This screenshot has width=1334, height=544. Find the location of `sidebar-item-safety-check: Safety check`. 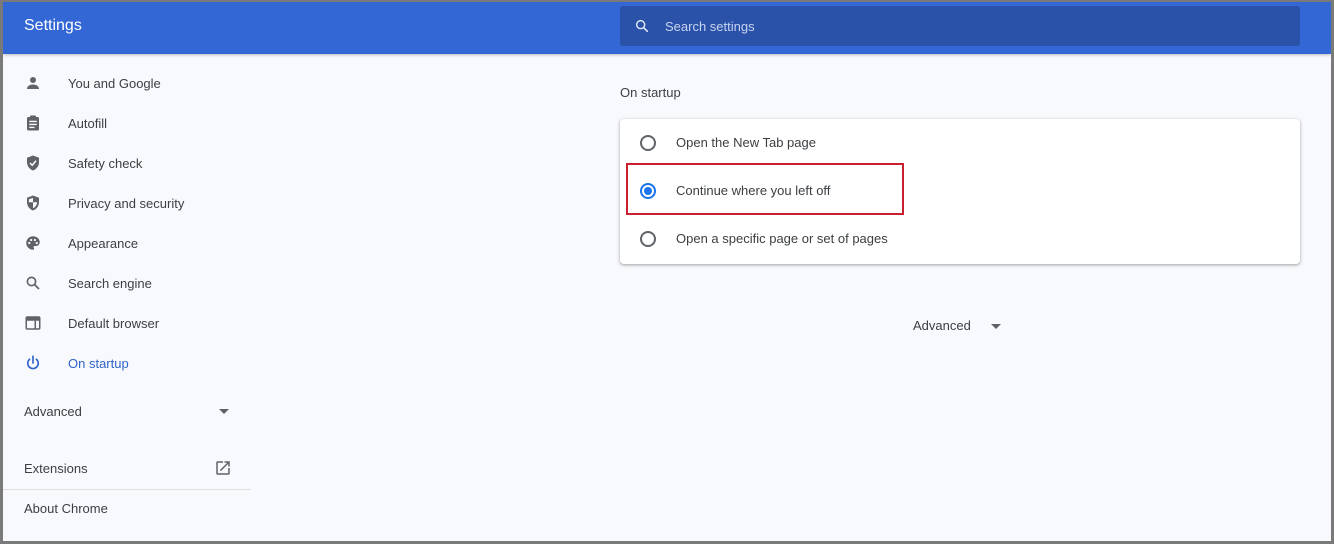

sidebar-item-safety-check: Safety check is located at coordinates (128, 163).